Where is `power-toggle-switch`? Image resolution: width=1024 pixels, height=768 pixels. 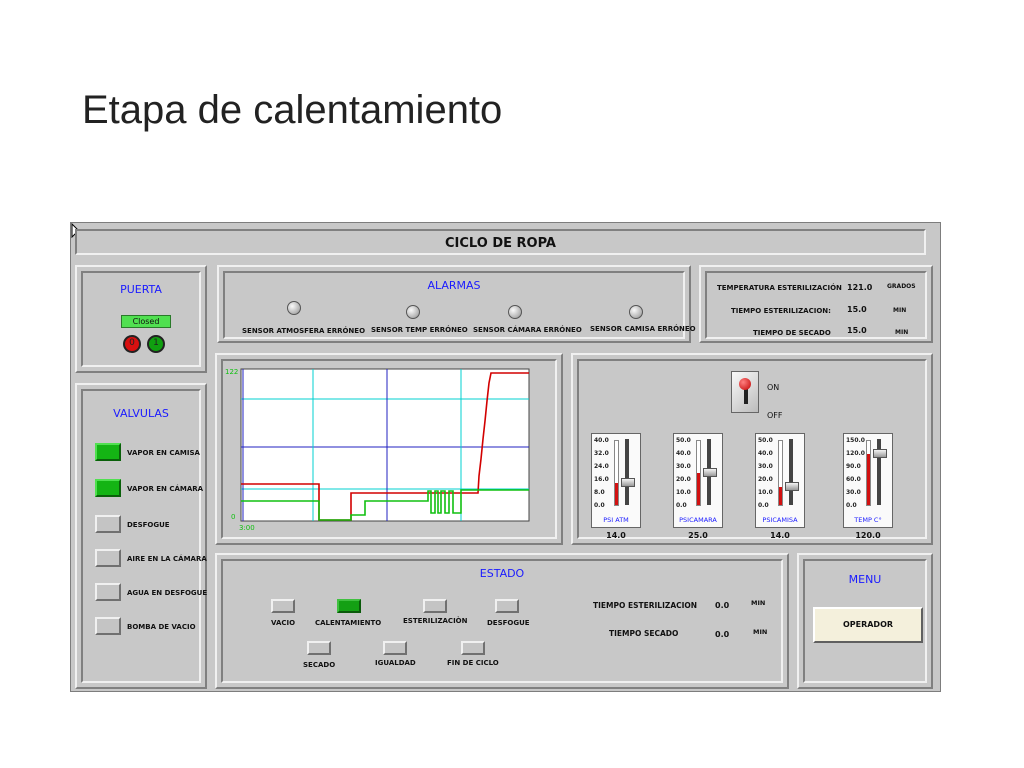
power-toggle-switch is located at coordinates (745, 392).